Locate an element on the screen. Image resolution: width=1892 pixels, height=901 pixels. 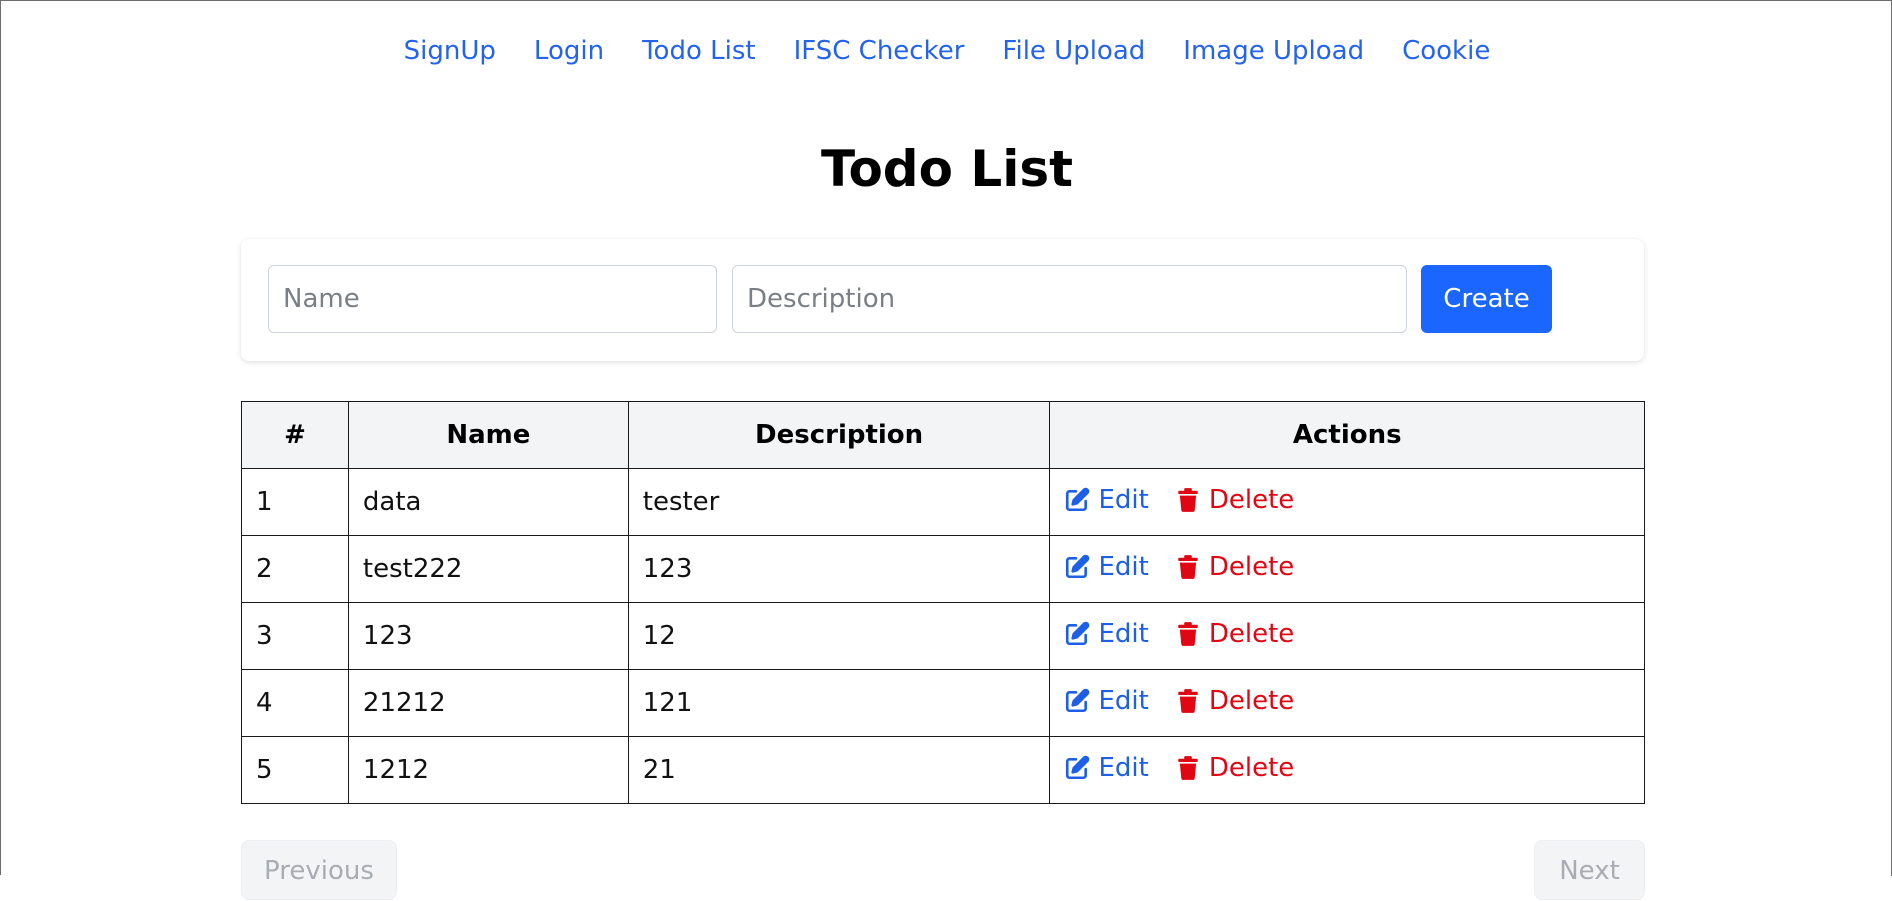
nav-link-file-upload: File Upload is located at coordinates (1073, 51).